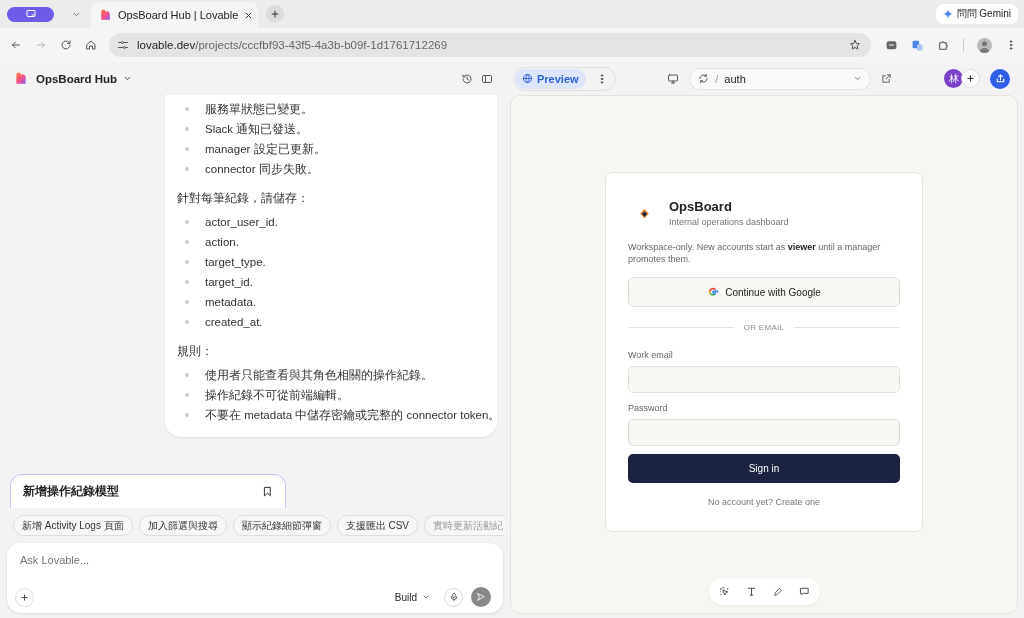 This screenshot has width=1024, height=618. I want to click on share-button, so click(1000, 78).